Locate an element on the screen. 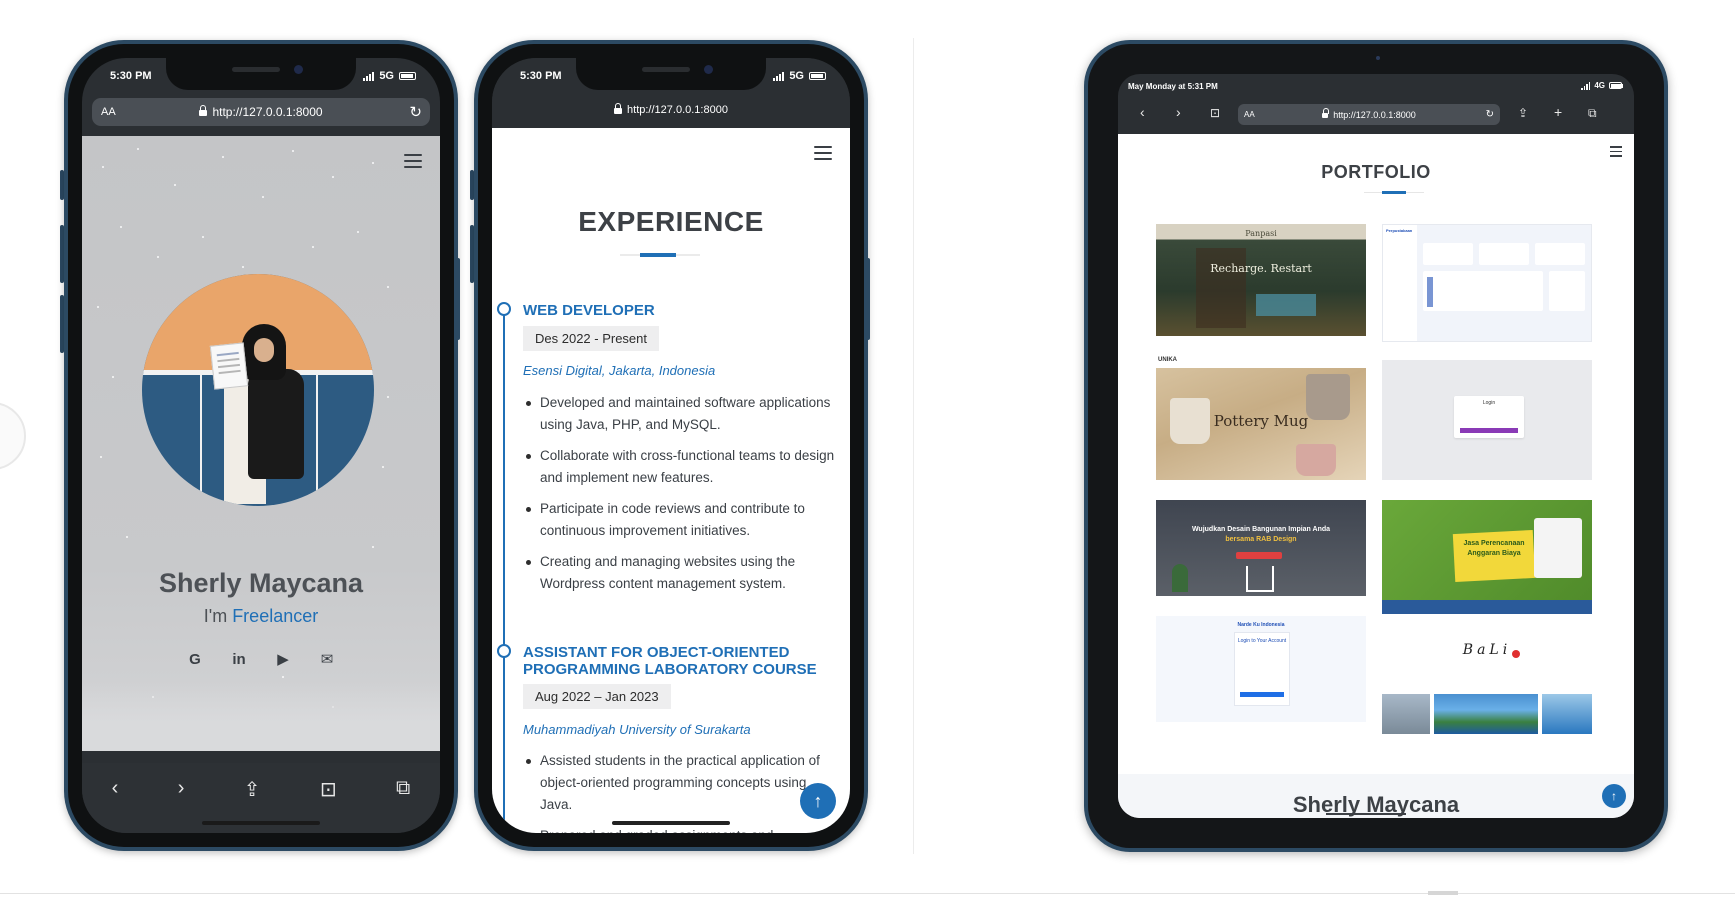  new-tab-icon: + is located at coordinates (1558, 112).